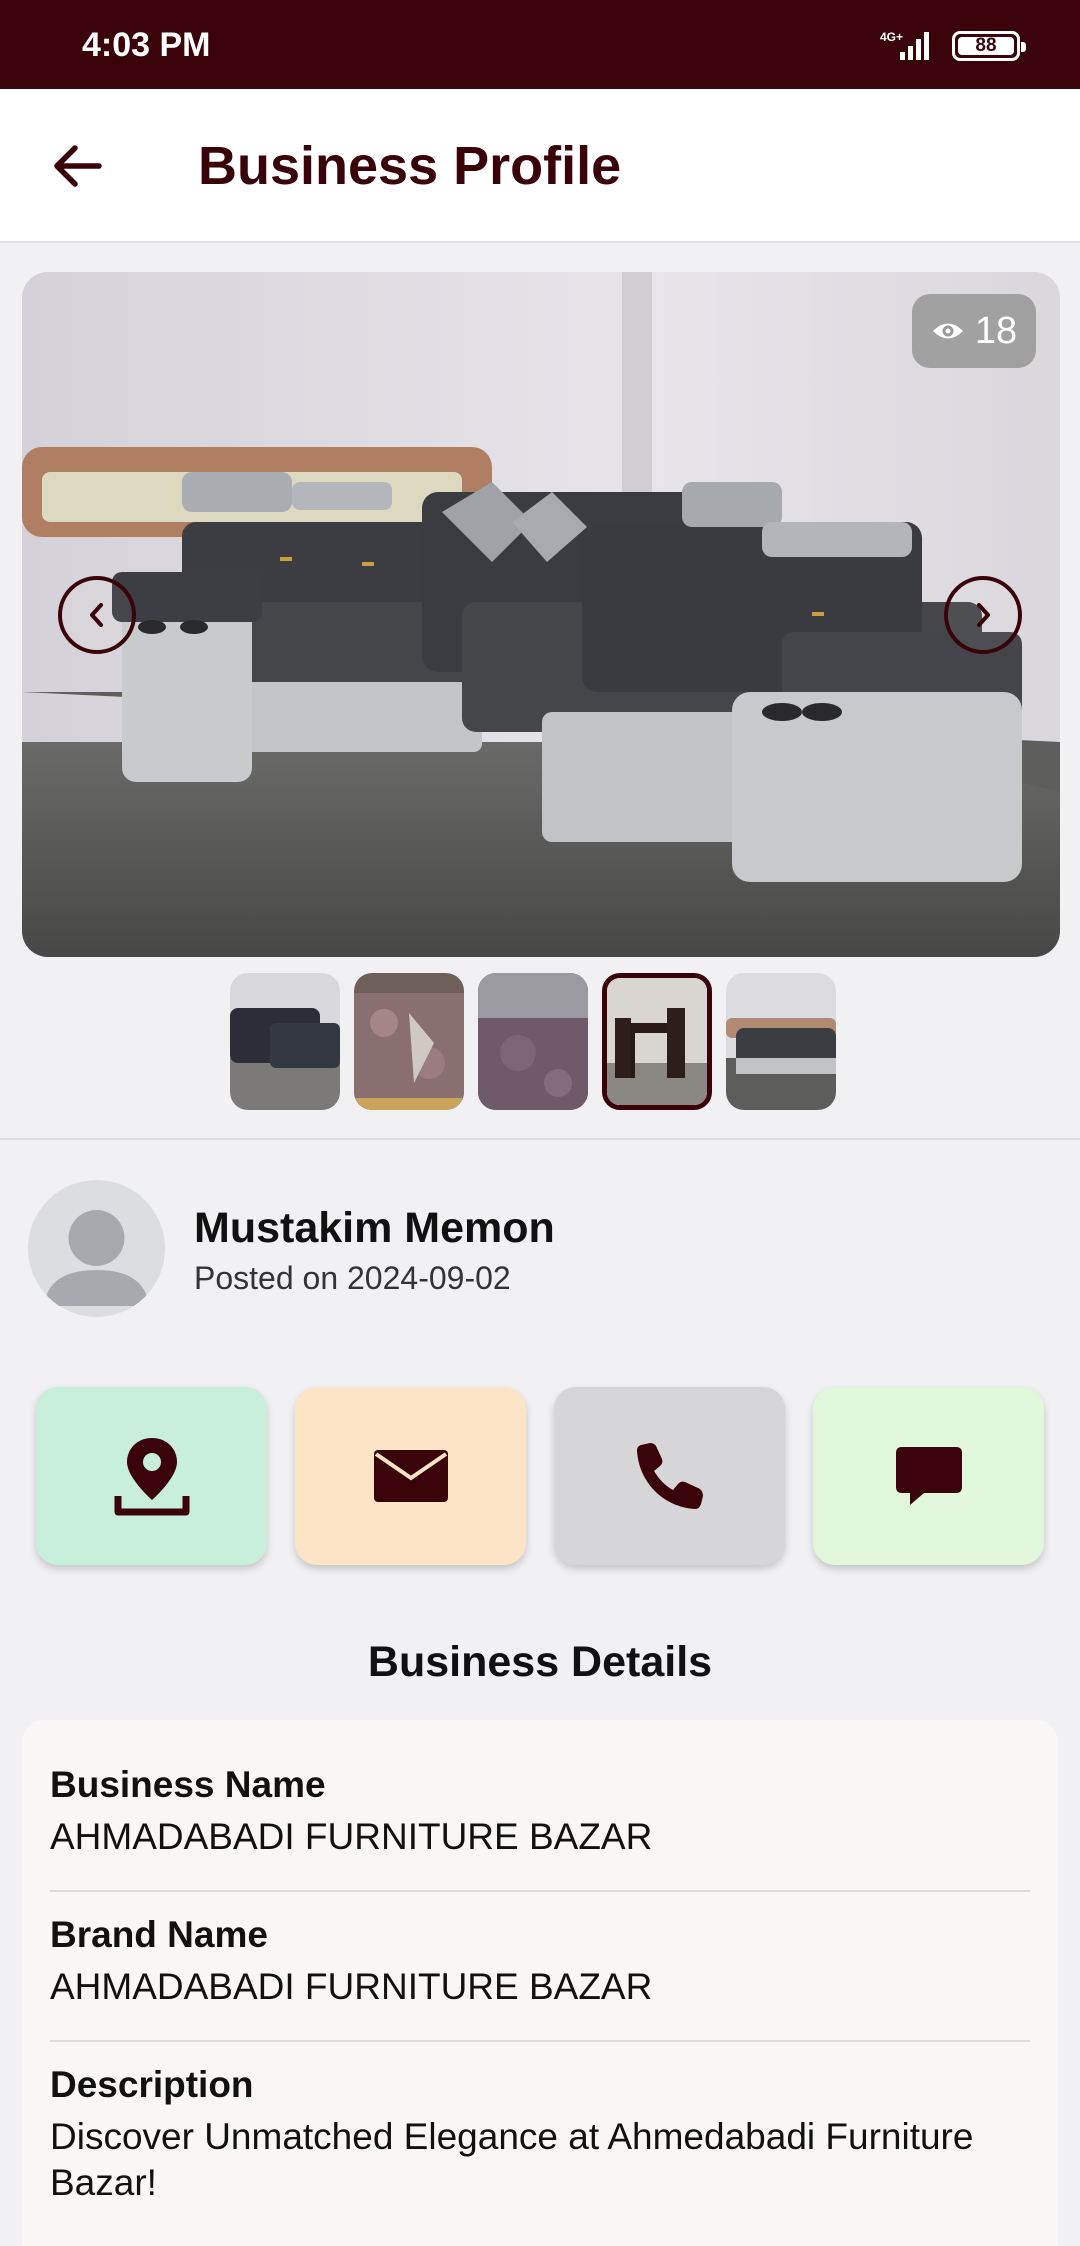 The image size is (1080, 2246). Describe the element at coordinates (188, 1784) in the screenshot. I see `business-name-label: Business Name` at that location.